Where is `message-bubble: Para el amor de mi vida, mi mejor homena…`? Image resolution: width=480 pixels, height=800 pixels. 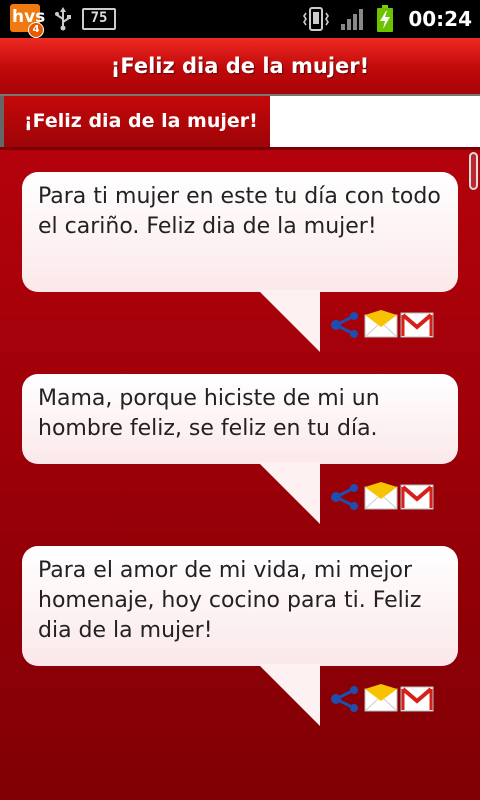 message-bubble: Para el amor de mi vida, mi mejor homena… is located at coordinates (240, 606).